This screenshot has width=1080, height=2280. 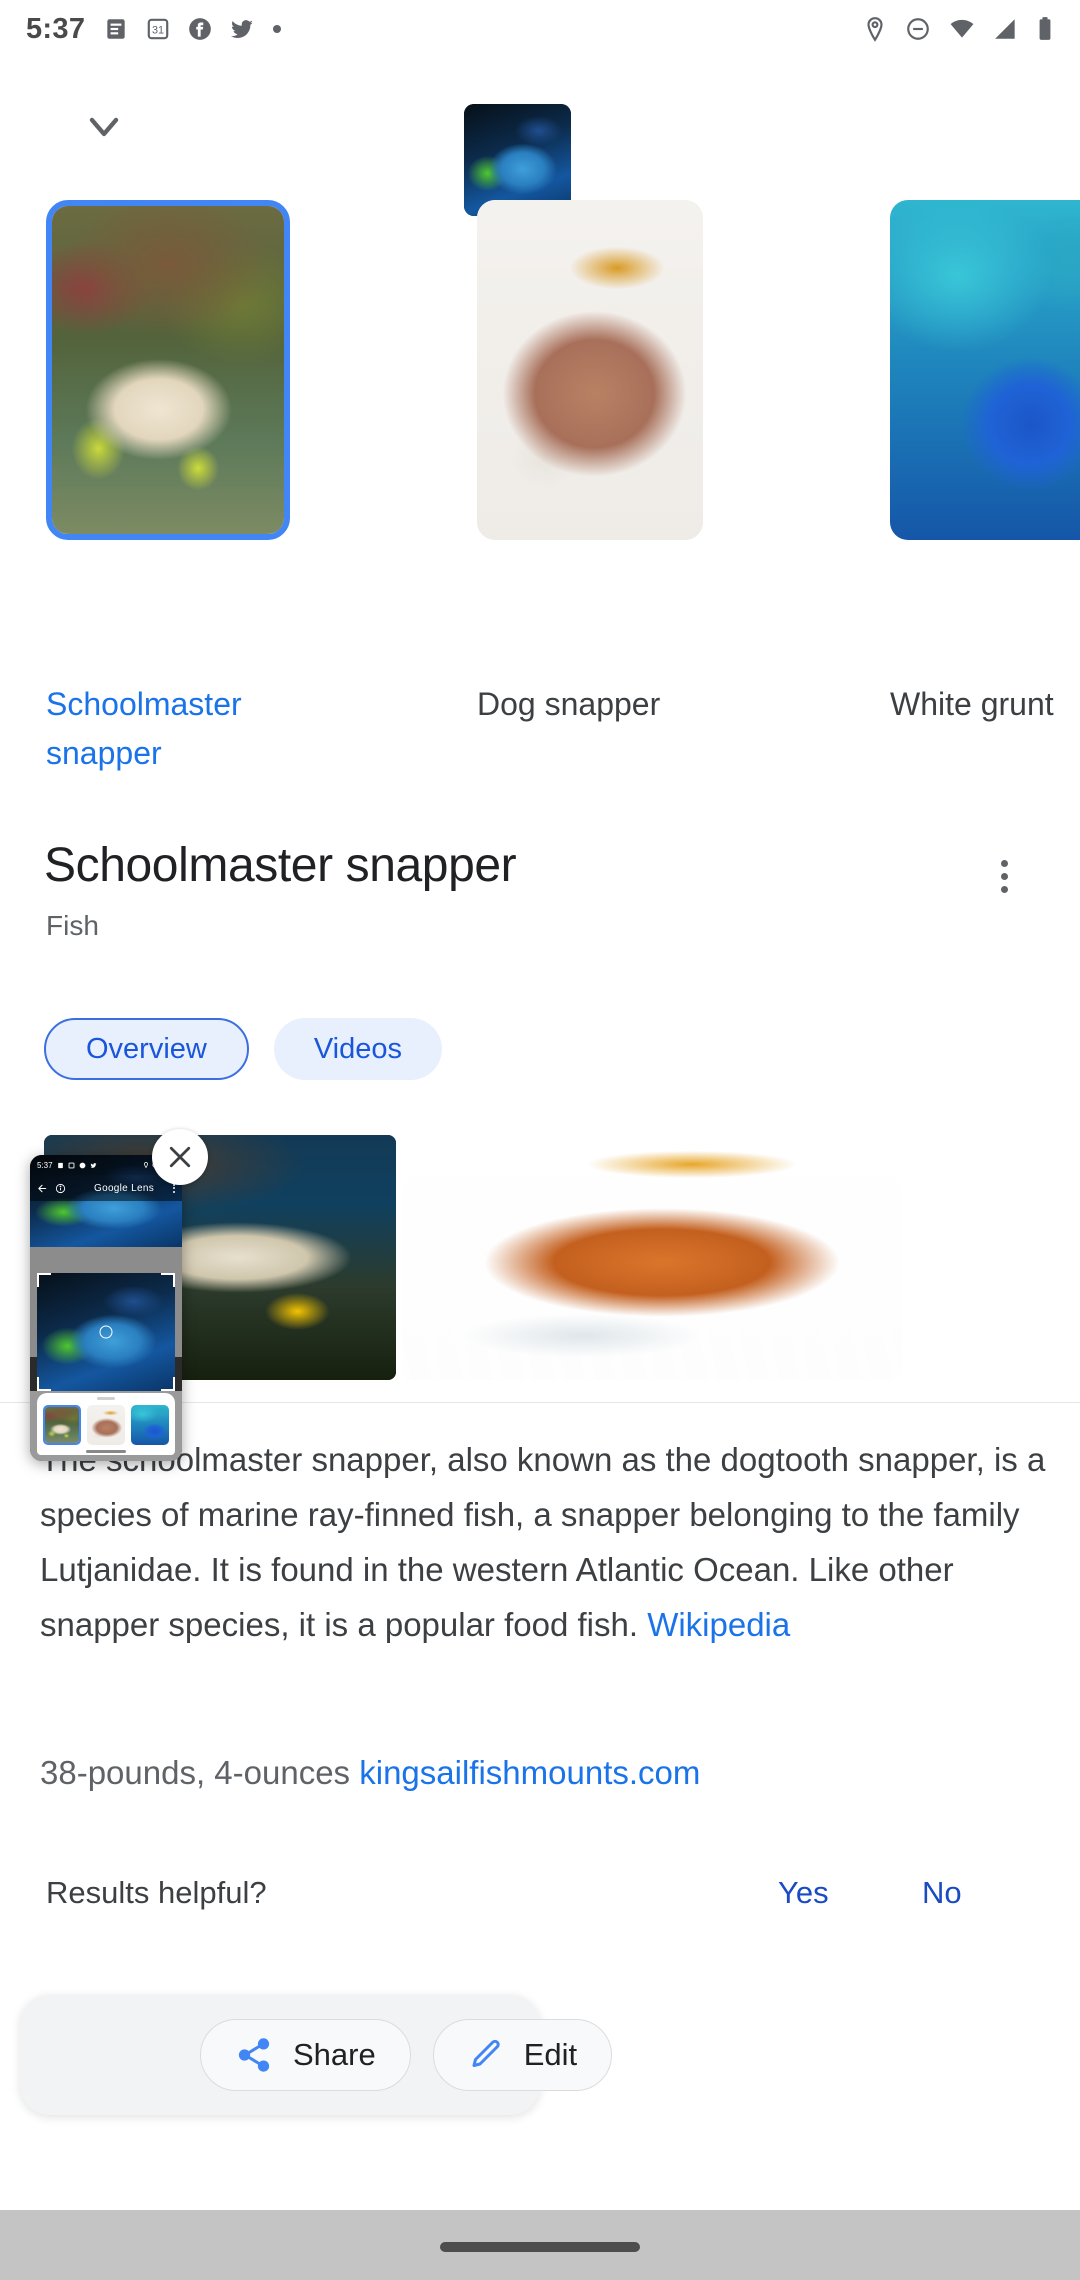 I want to click on pip-card-dog-snapper, so click(x=106, y=1425).